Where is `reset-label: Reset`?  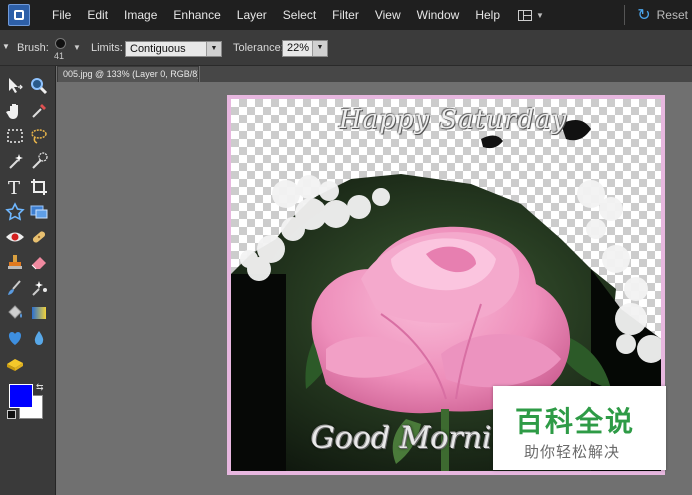
reset-label: Reset is located at coordinates (672, 15).